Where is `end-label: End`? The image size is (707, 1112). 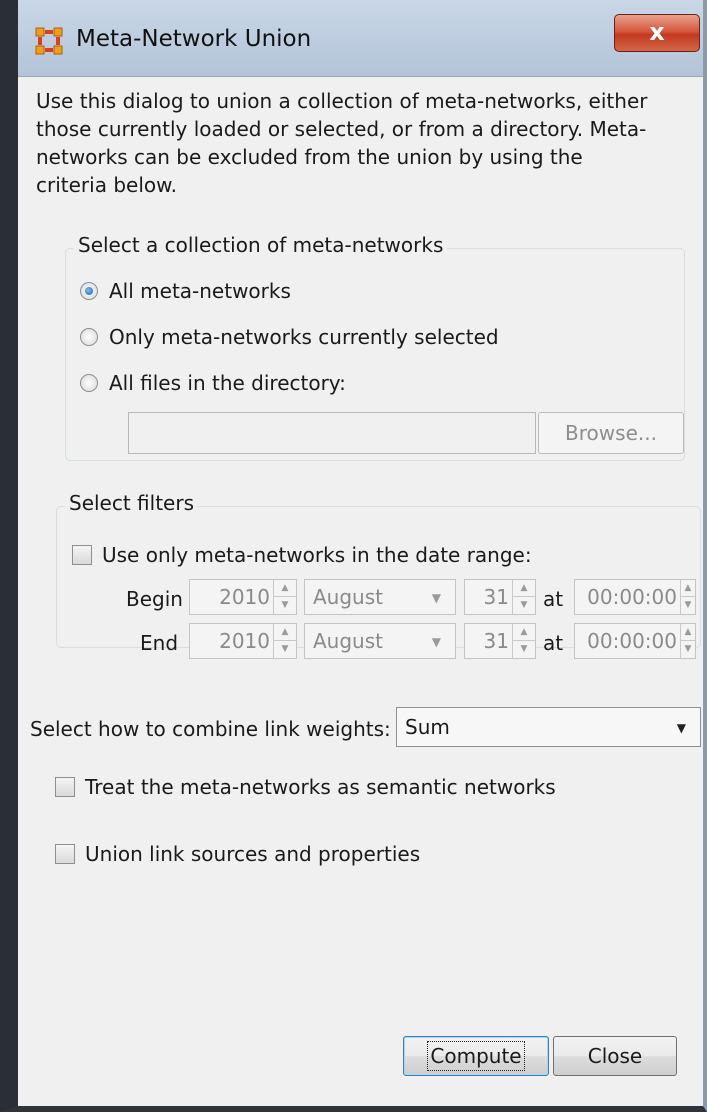
end-label: End is located at coordinates (159, 643).